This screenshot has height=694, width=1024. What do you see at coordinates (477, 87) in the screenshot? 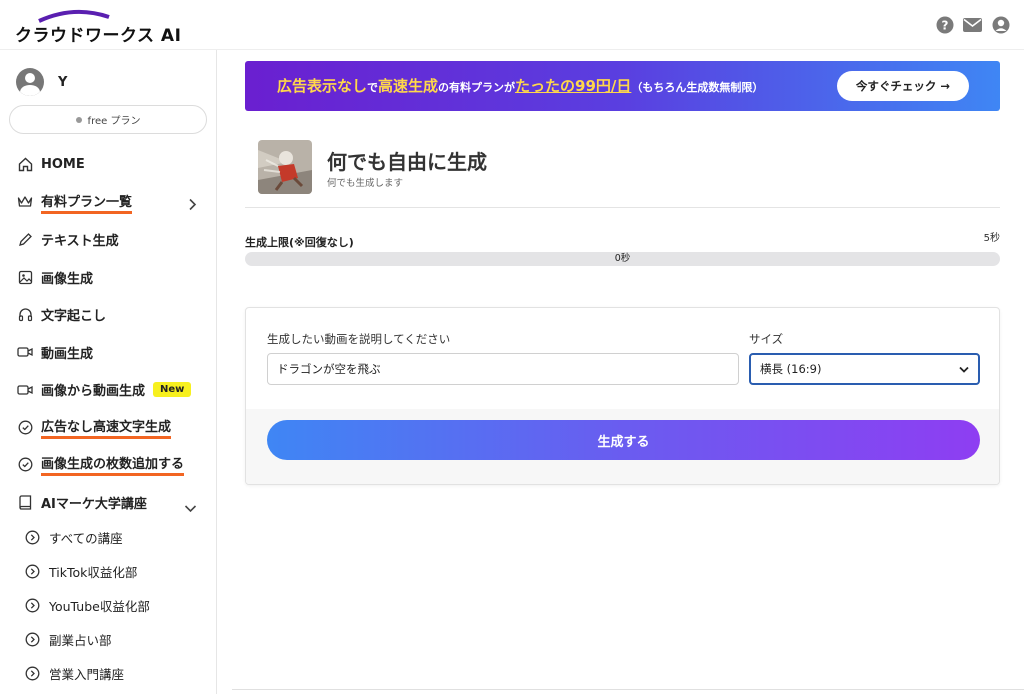
I see `promo-text-part: の有料プランが` at bounding box center [477, 87].